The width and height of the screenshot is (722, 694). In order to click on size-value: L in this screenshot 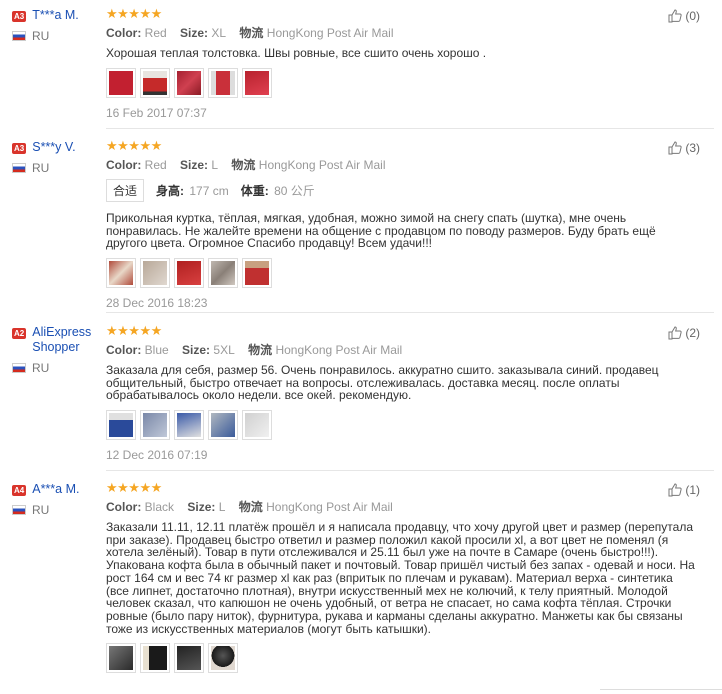, I will do `click(222, 507)`.